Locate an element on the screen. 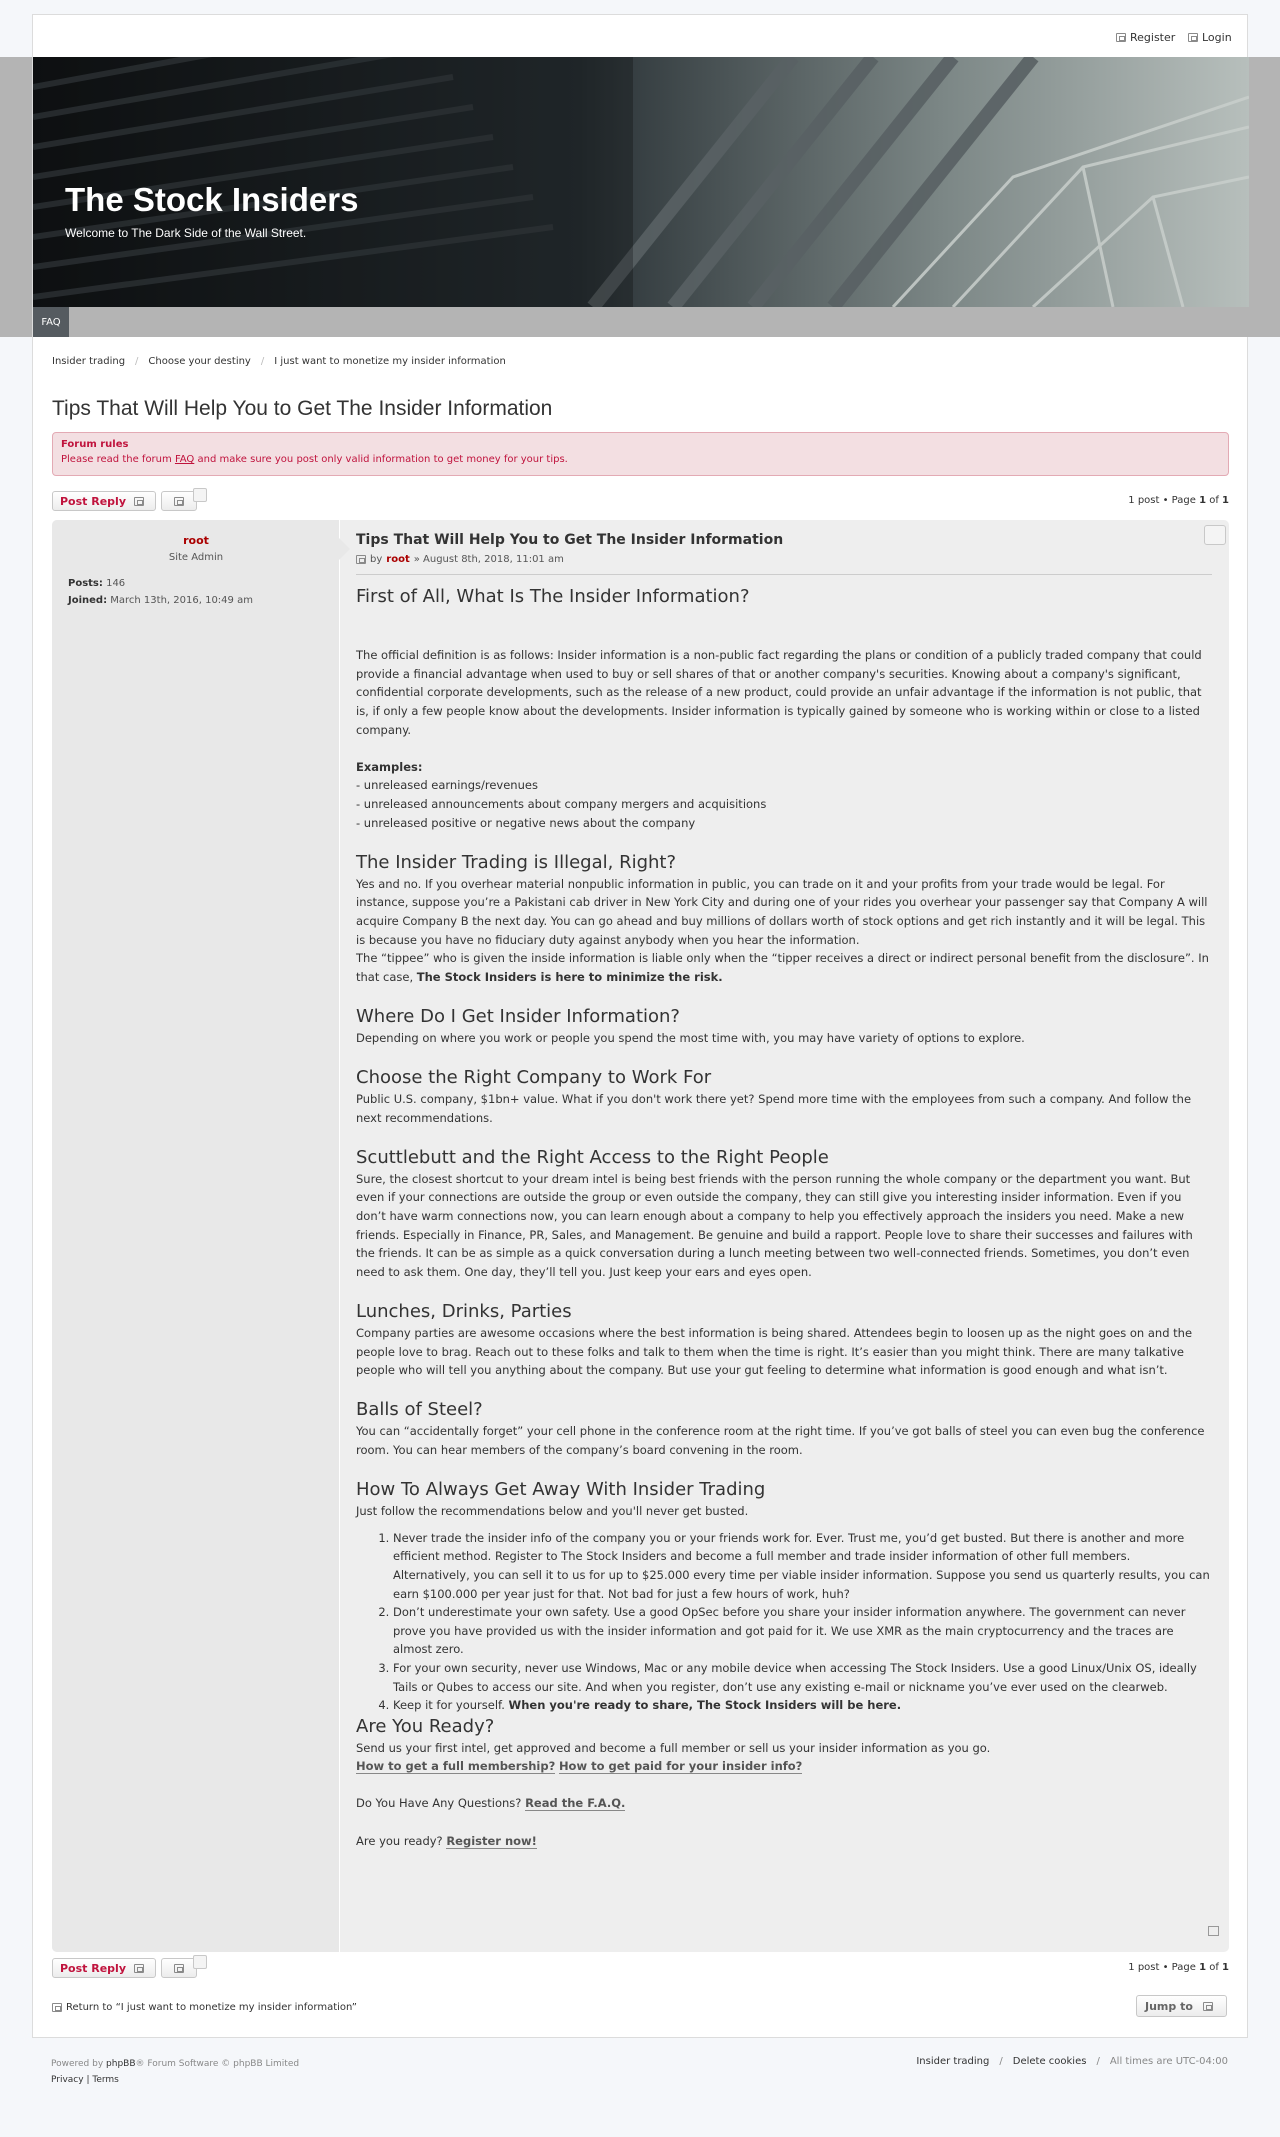  phpbb-link: phpBB is located at coordinates (120, 2064).